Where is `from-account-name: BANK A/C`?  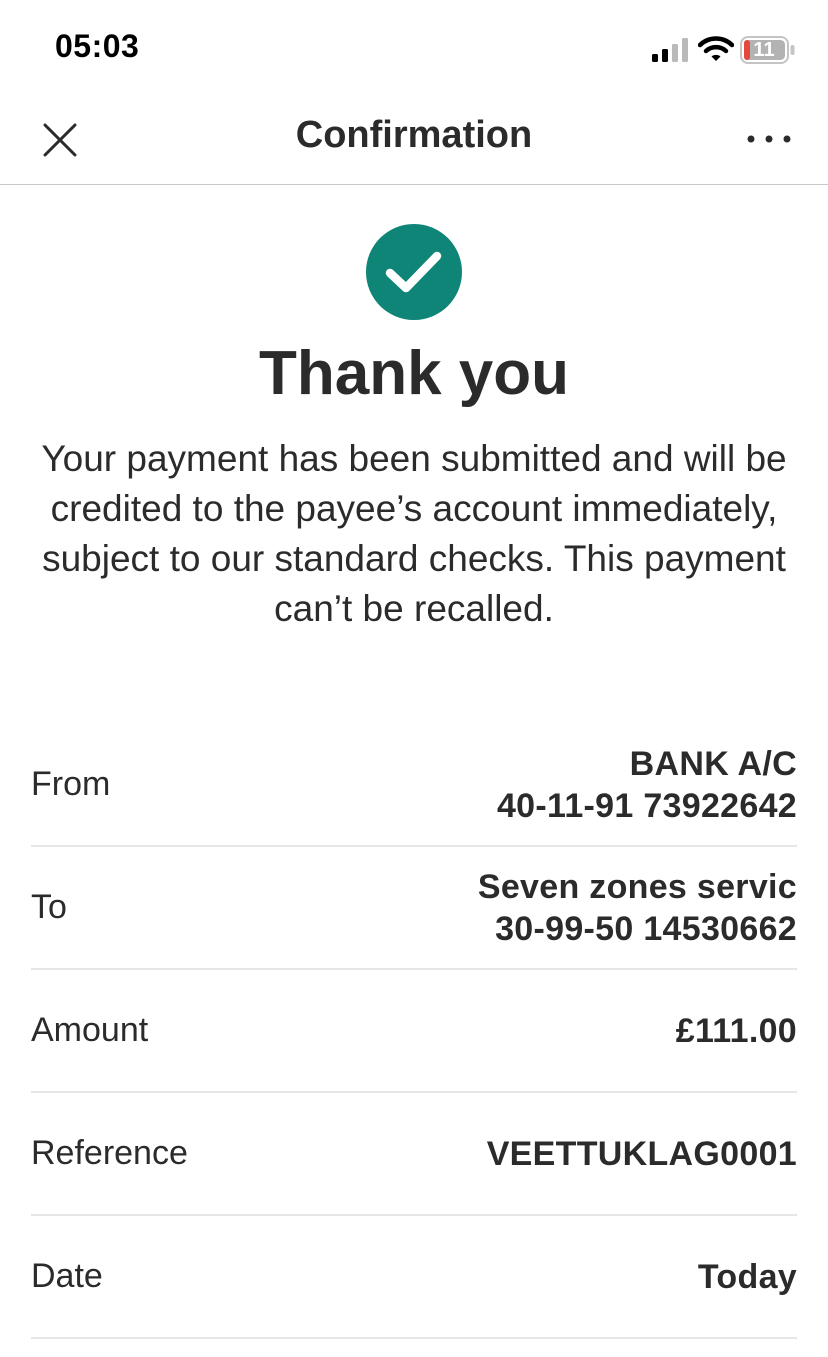
from-account-name: BANK A/C is located at coordinates (713, 763).